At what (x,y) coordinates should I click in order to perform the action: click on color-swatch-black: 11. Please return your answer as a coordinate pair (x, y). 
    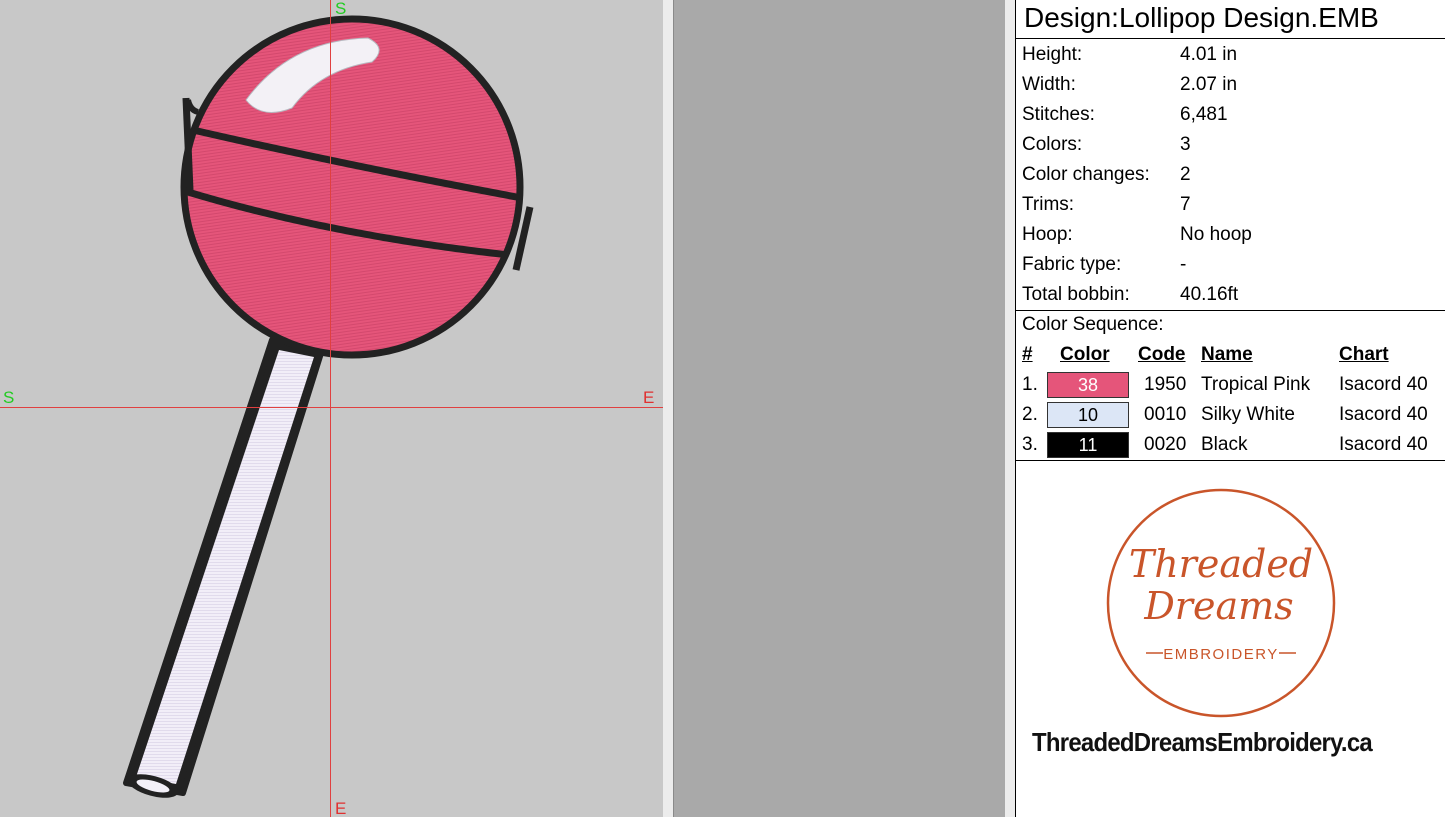
    Looking at the image, I should click on (1088, 445).